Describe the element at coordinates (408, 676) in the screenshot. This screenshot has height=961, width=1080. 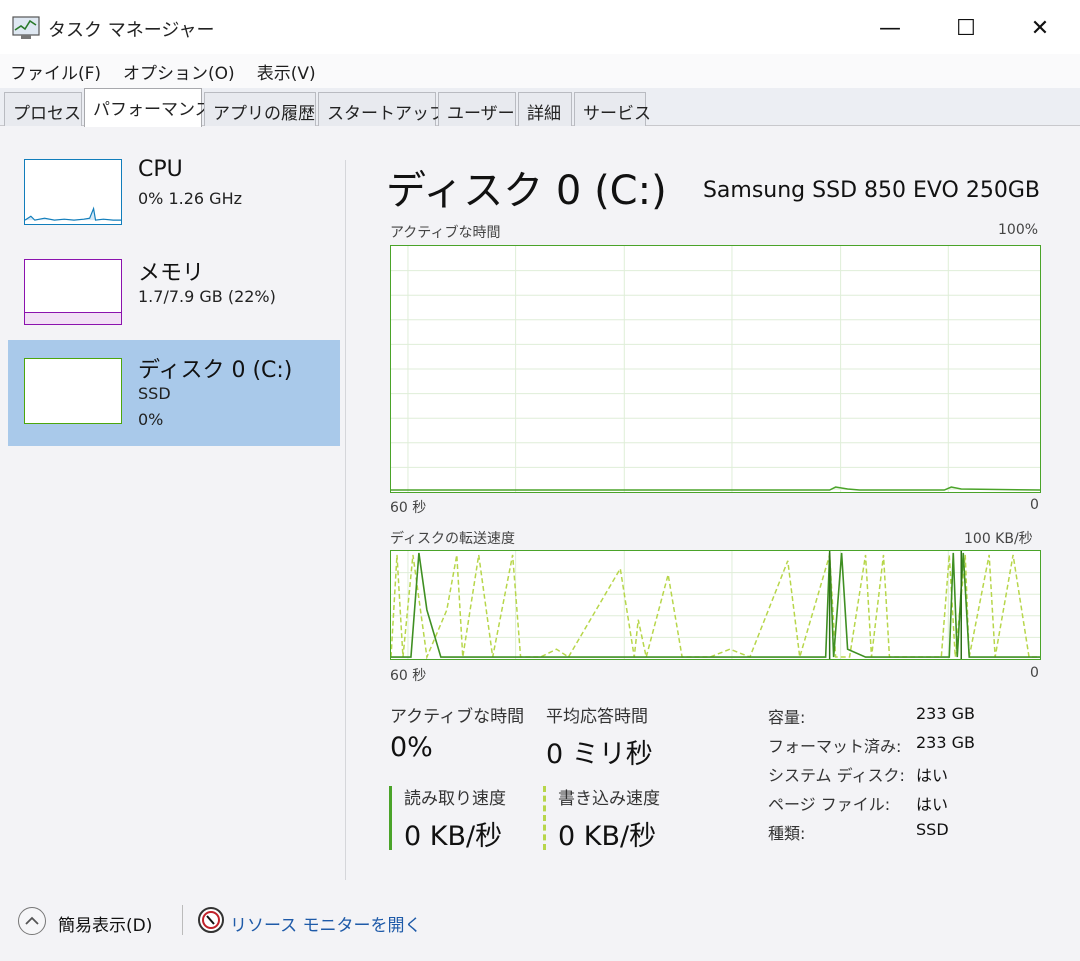
I see `transfer-x-left: 60 秒` at that location.